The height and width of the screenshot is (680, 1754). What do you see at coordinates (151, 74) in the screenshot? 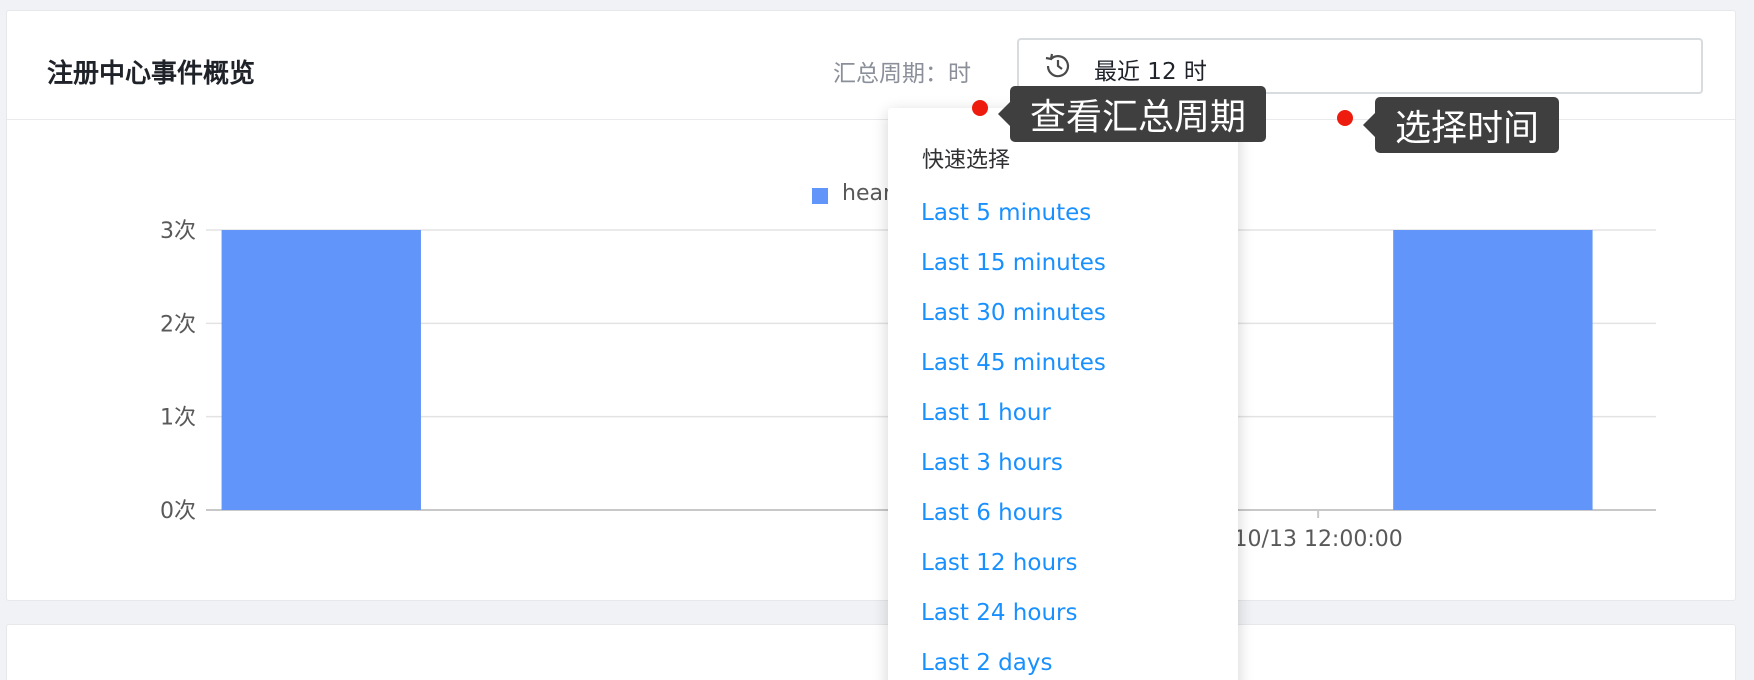
I see `page-title: 注册中心事件概览` at bounding box center [151, 74].